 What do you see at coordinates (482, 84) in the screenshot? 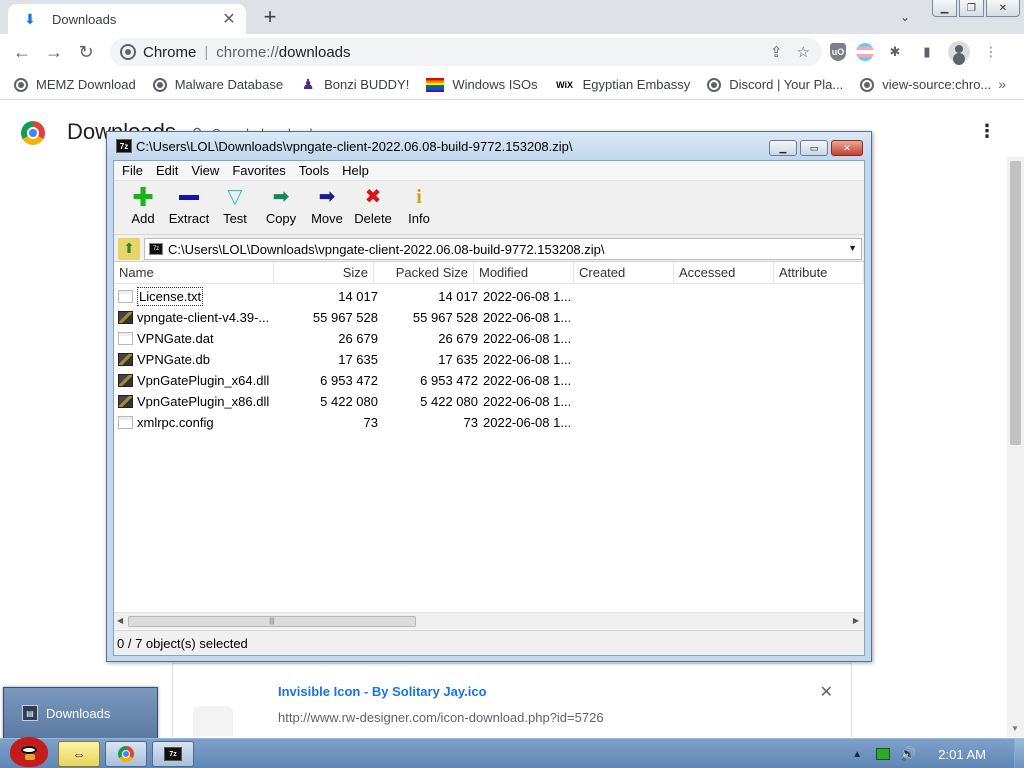
I see `bookmark-windows-isos: Windows ISOs` at bounding box center [482, 84].